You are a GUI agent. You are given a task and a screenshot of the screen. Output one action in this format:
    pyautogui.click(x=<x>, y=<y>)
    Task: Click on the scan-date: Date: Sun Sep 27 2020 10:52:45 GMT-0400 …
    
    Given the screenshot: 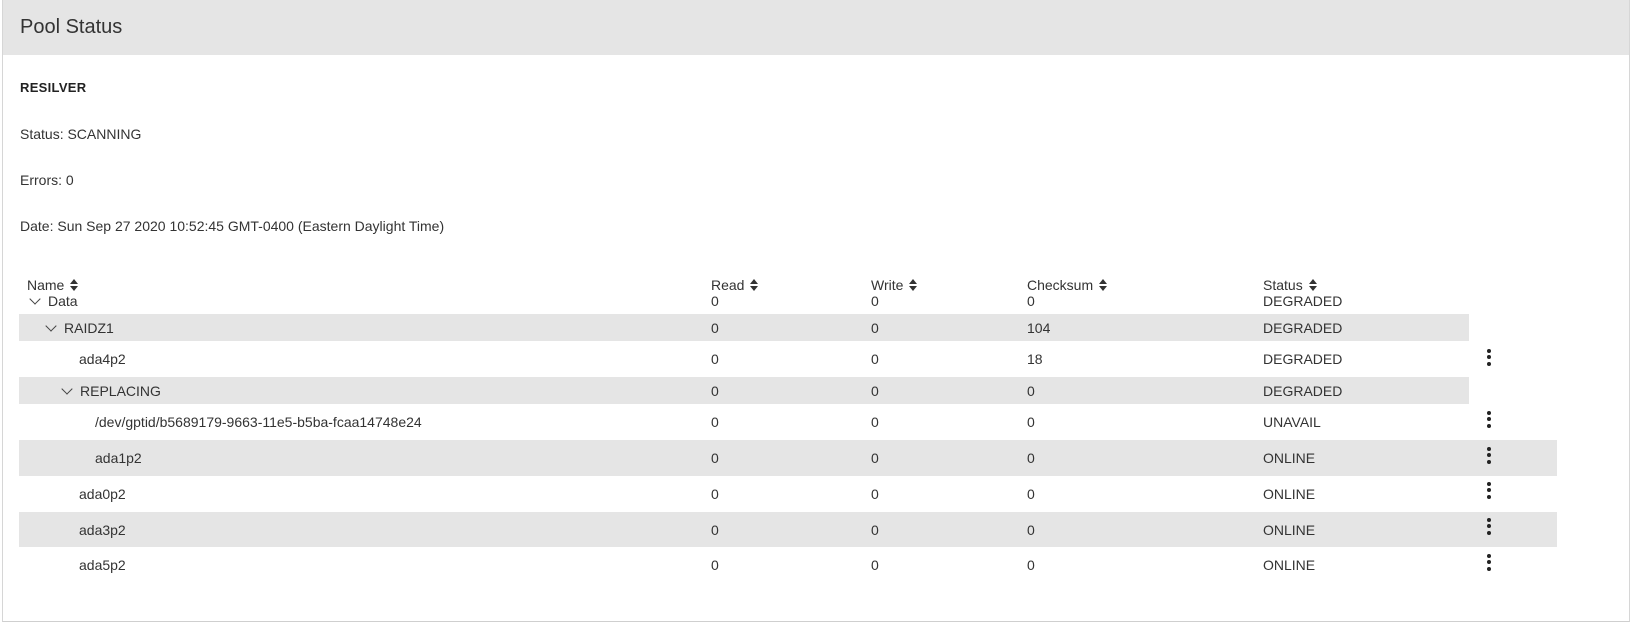 What is the action you would take?
    pyautogui.click(x=232, y=226)
    